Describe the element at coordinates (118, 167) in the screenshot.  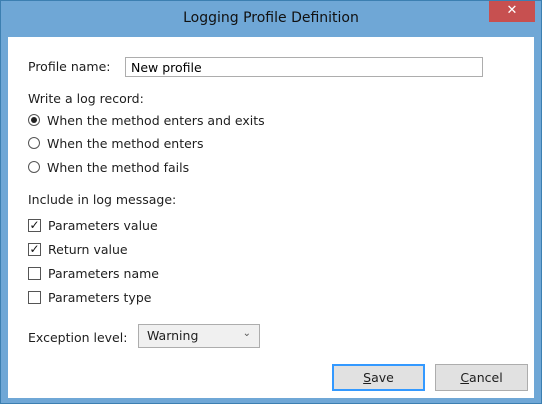
I see `radio-label: When the method fails` at that location.